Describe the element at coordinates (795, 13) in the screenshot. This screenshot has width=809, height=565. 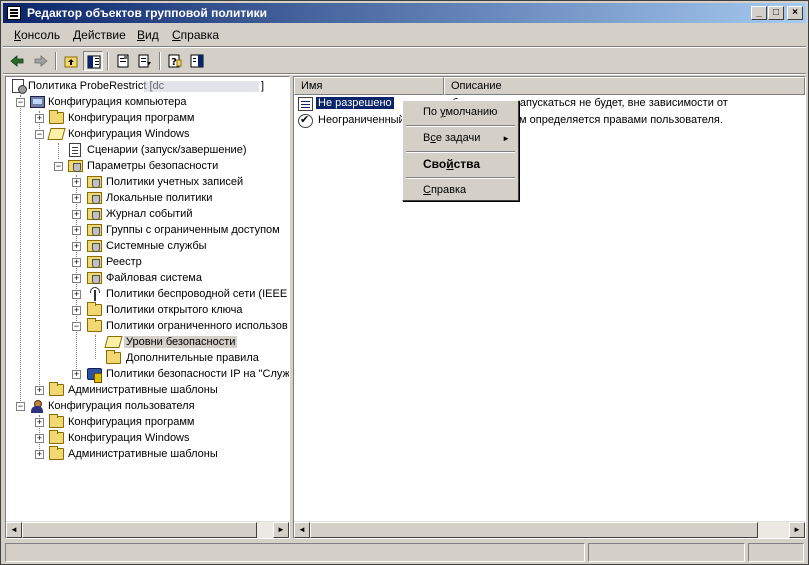
I see `close-button: ×` at that location.